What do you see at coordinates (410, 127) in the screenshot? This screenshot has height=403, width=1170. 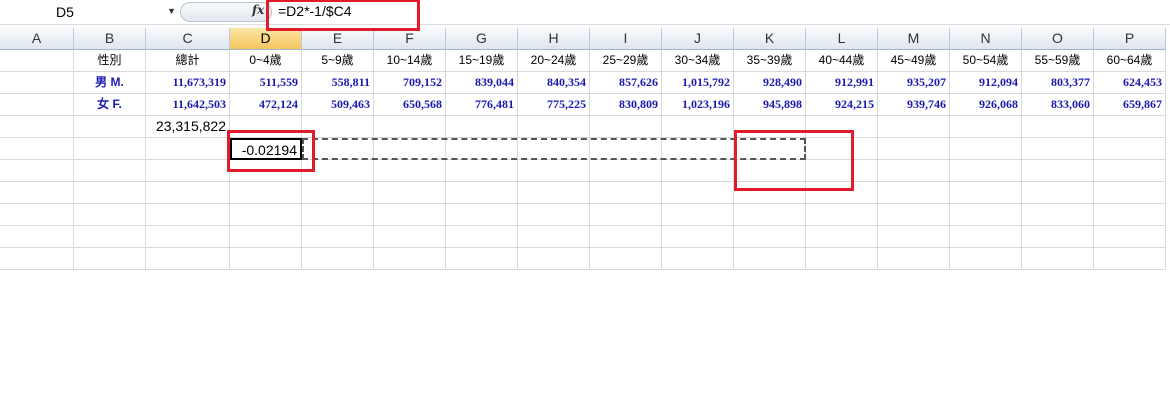 I see `cell-f4` at bounding box center [410, 127].